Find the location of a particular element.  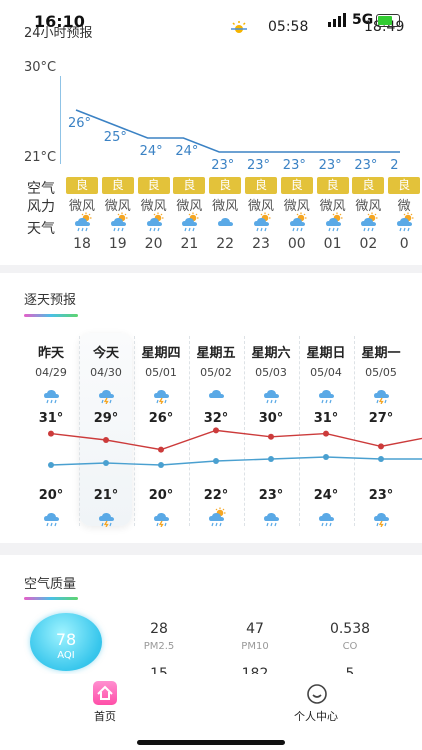

hour-label: 18 is located at coordinates (82, 244).